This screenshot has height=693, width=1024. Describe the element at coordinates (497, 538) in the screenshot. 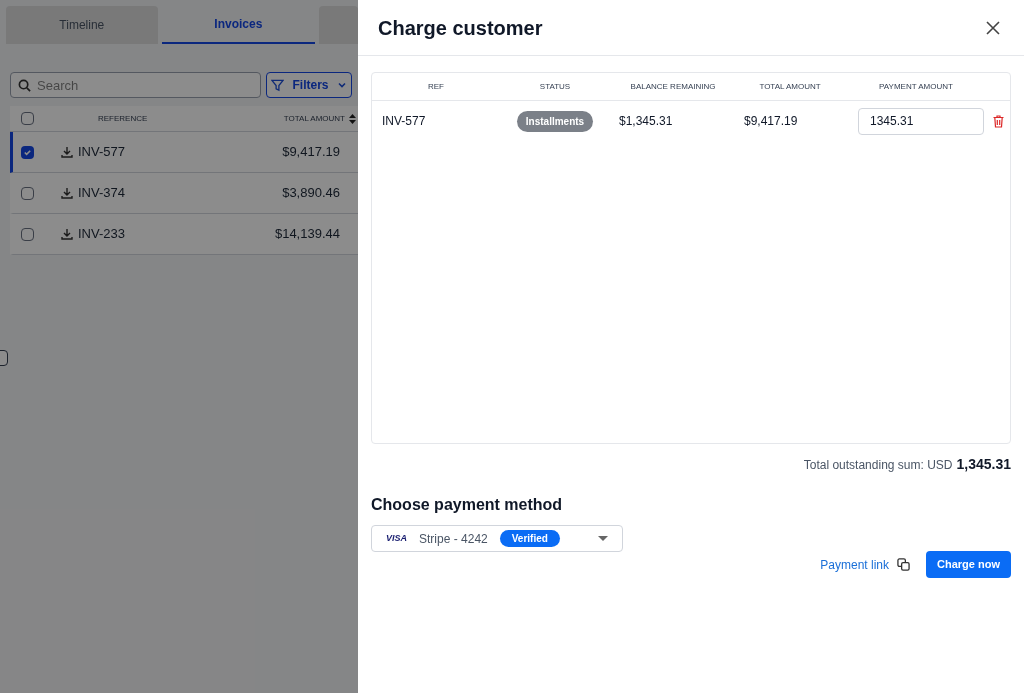

I see `payment-method-dropdown: VISA Stripe - 4242 Verified` at that location.